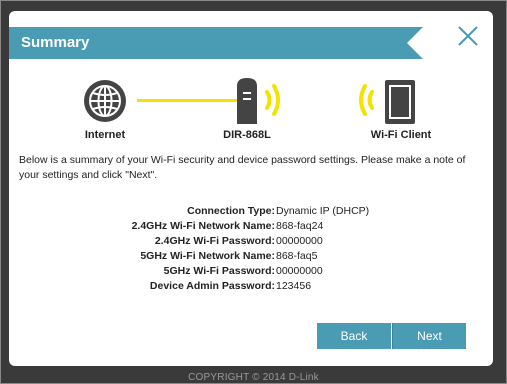  What do you see at coordinates (401, 135) in the screenshot?
I see `client-label: Wi-Fi Client` at bounding box center [401, 135].